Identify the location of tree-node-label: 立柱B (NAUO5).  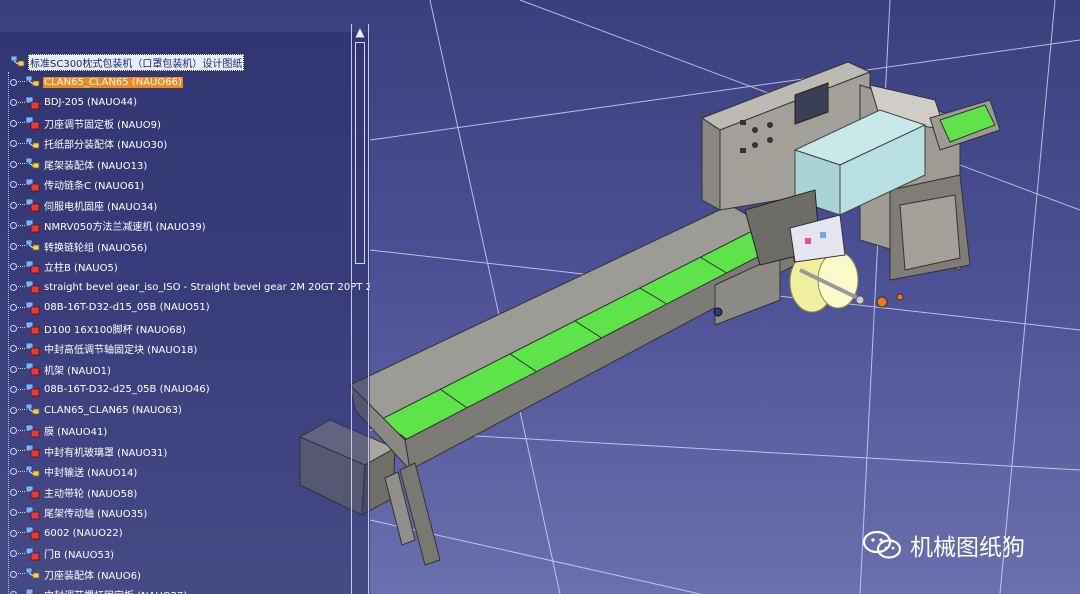
(81, 266).